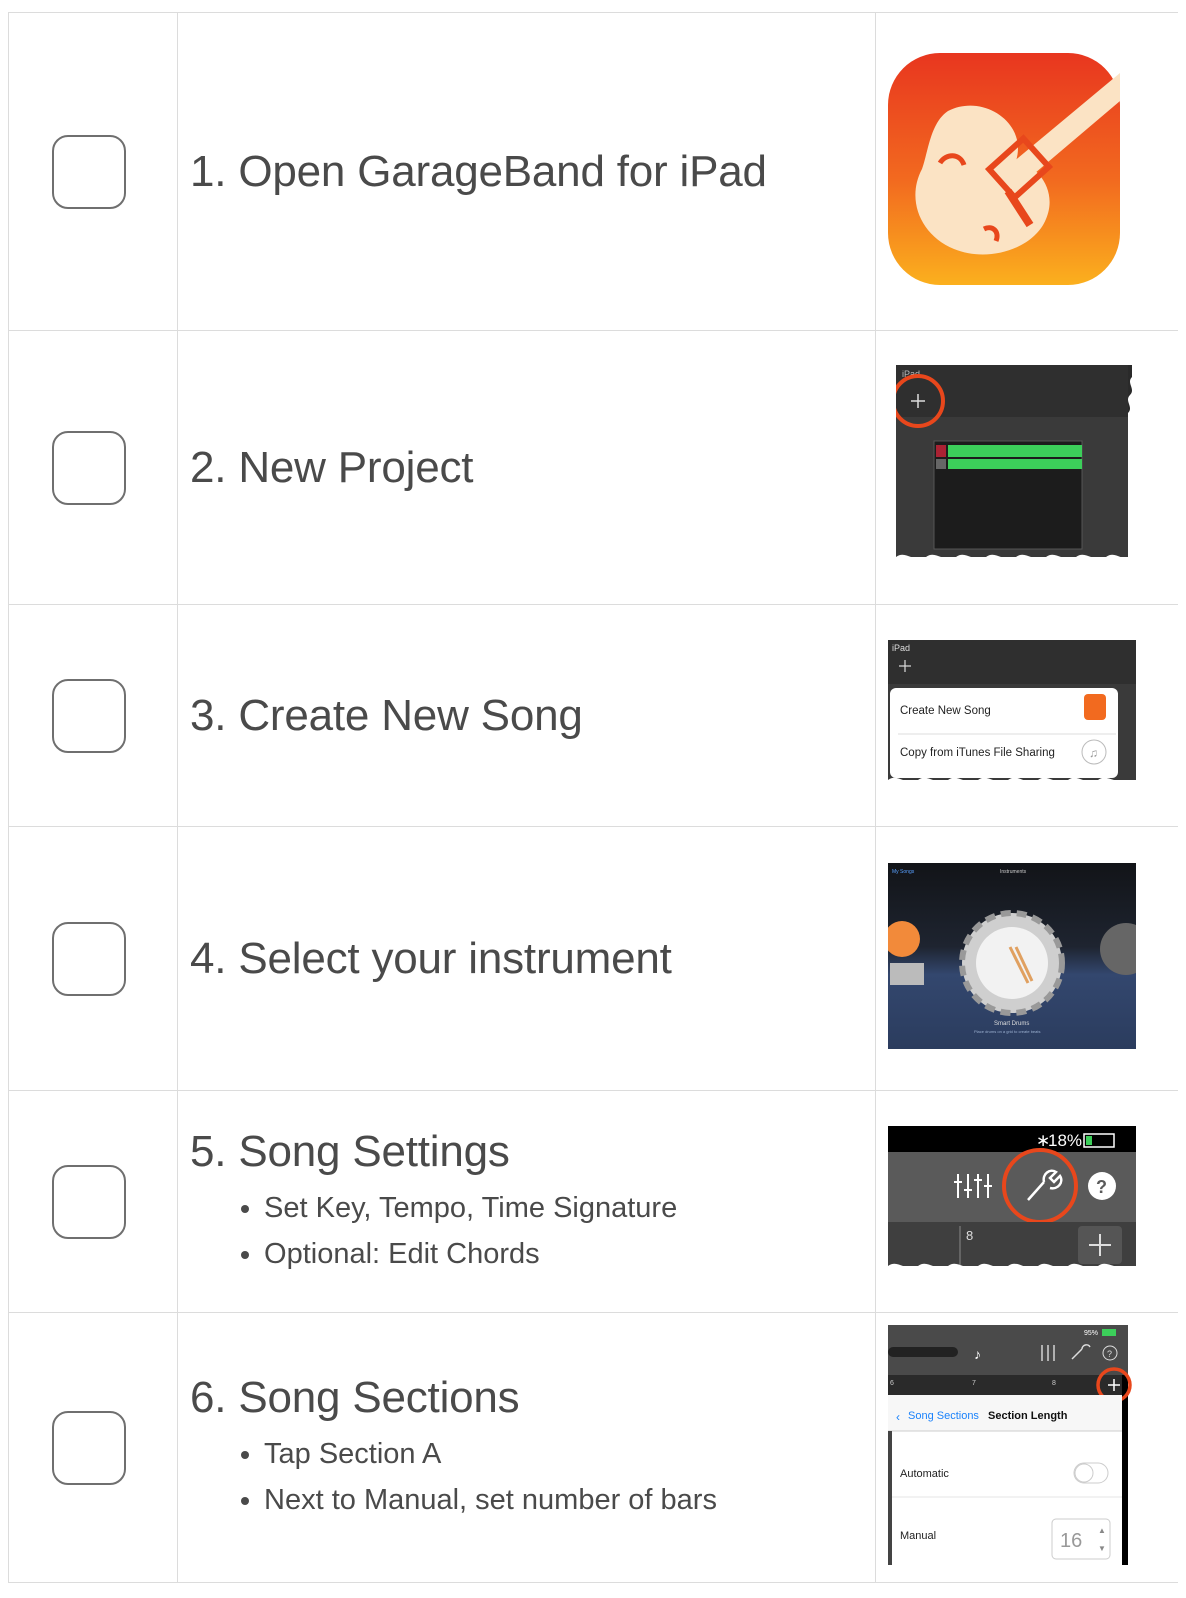  I want to click on step-6-bullet-2: Next to Manual, set number of bars, so click(569, 1500).